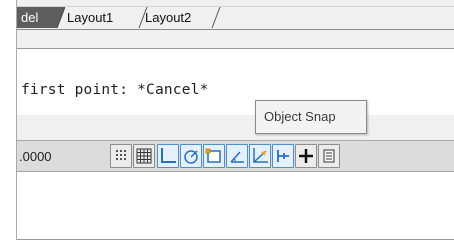 This screenshot has width=454, height=240. I want to click on tab-layout1-label: Layout1, so click(90, 17).